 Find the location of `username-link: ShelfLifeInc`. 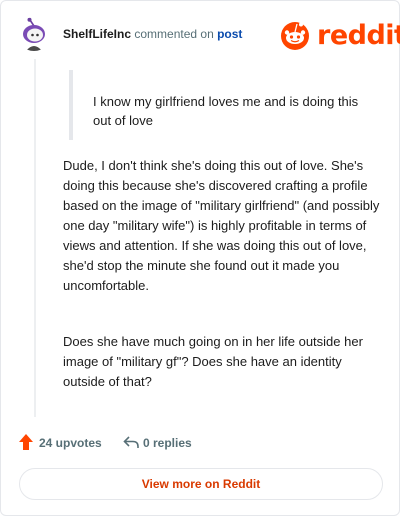

username-link: ShelfLifeInc is located at coordinates (97, 34).